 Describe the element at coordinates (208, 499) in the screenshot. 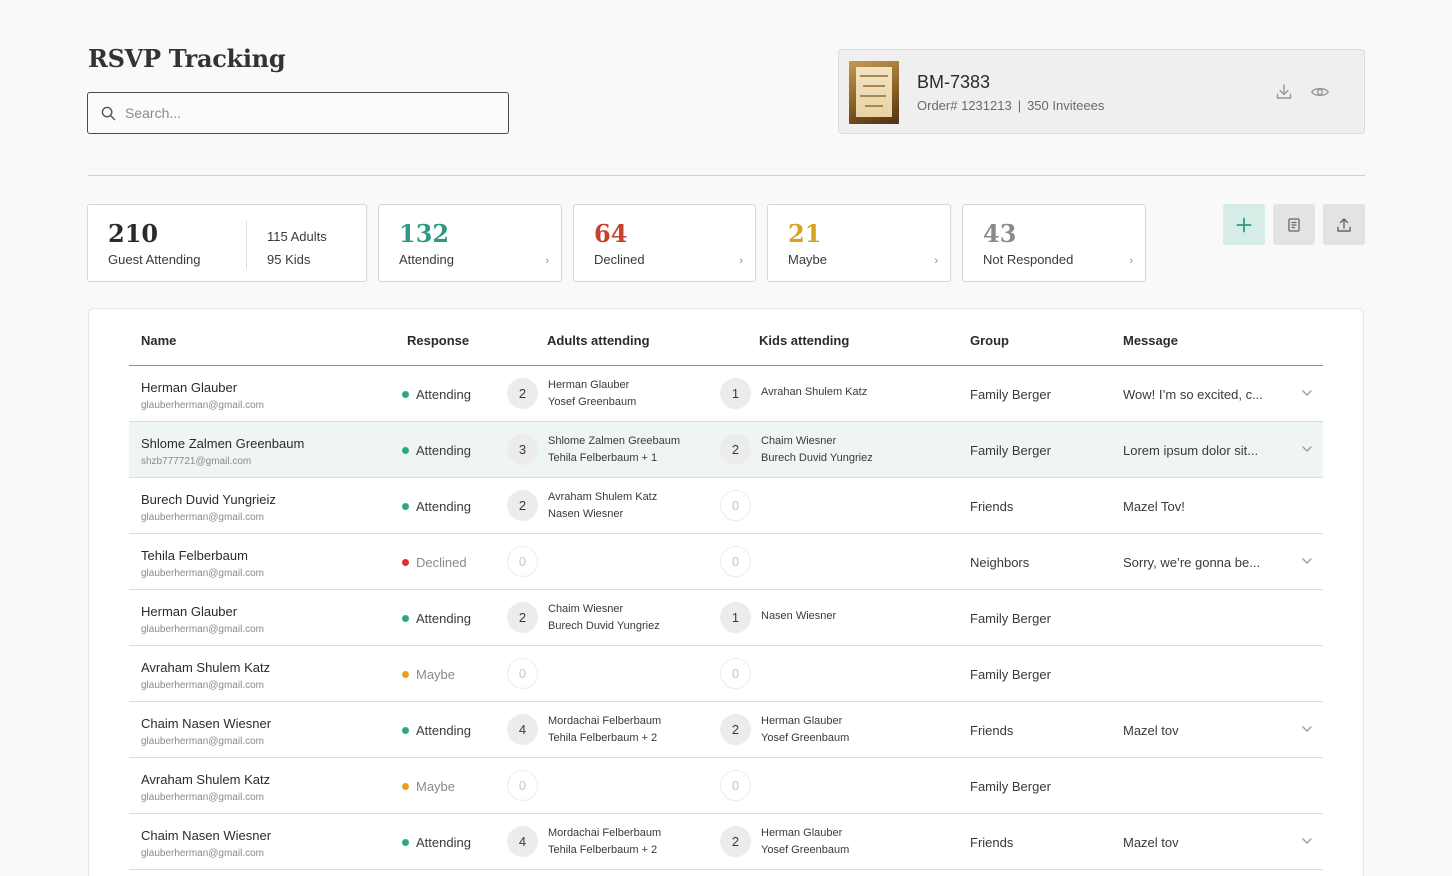

I see `guest-name: Burech Duvid Yungrieiz` at that location.